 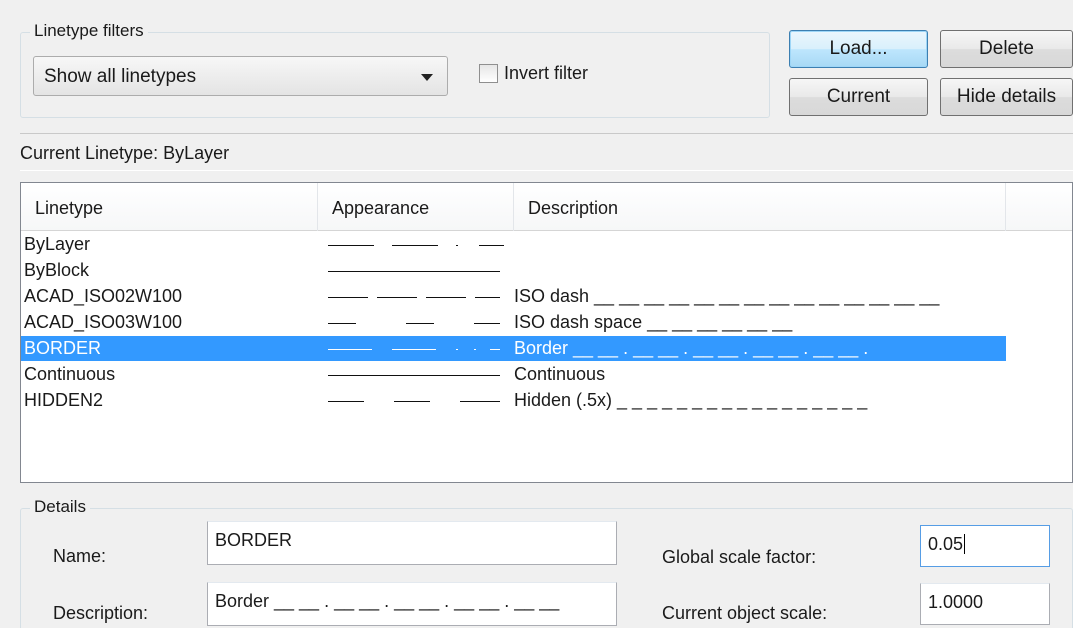 I want to click on global-scale-field: 0.05, so click(x=985, y=546).